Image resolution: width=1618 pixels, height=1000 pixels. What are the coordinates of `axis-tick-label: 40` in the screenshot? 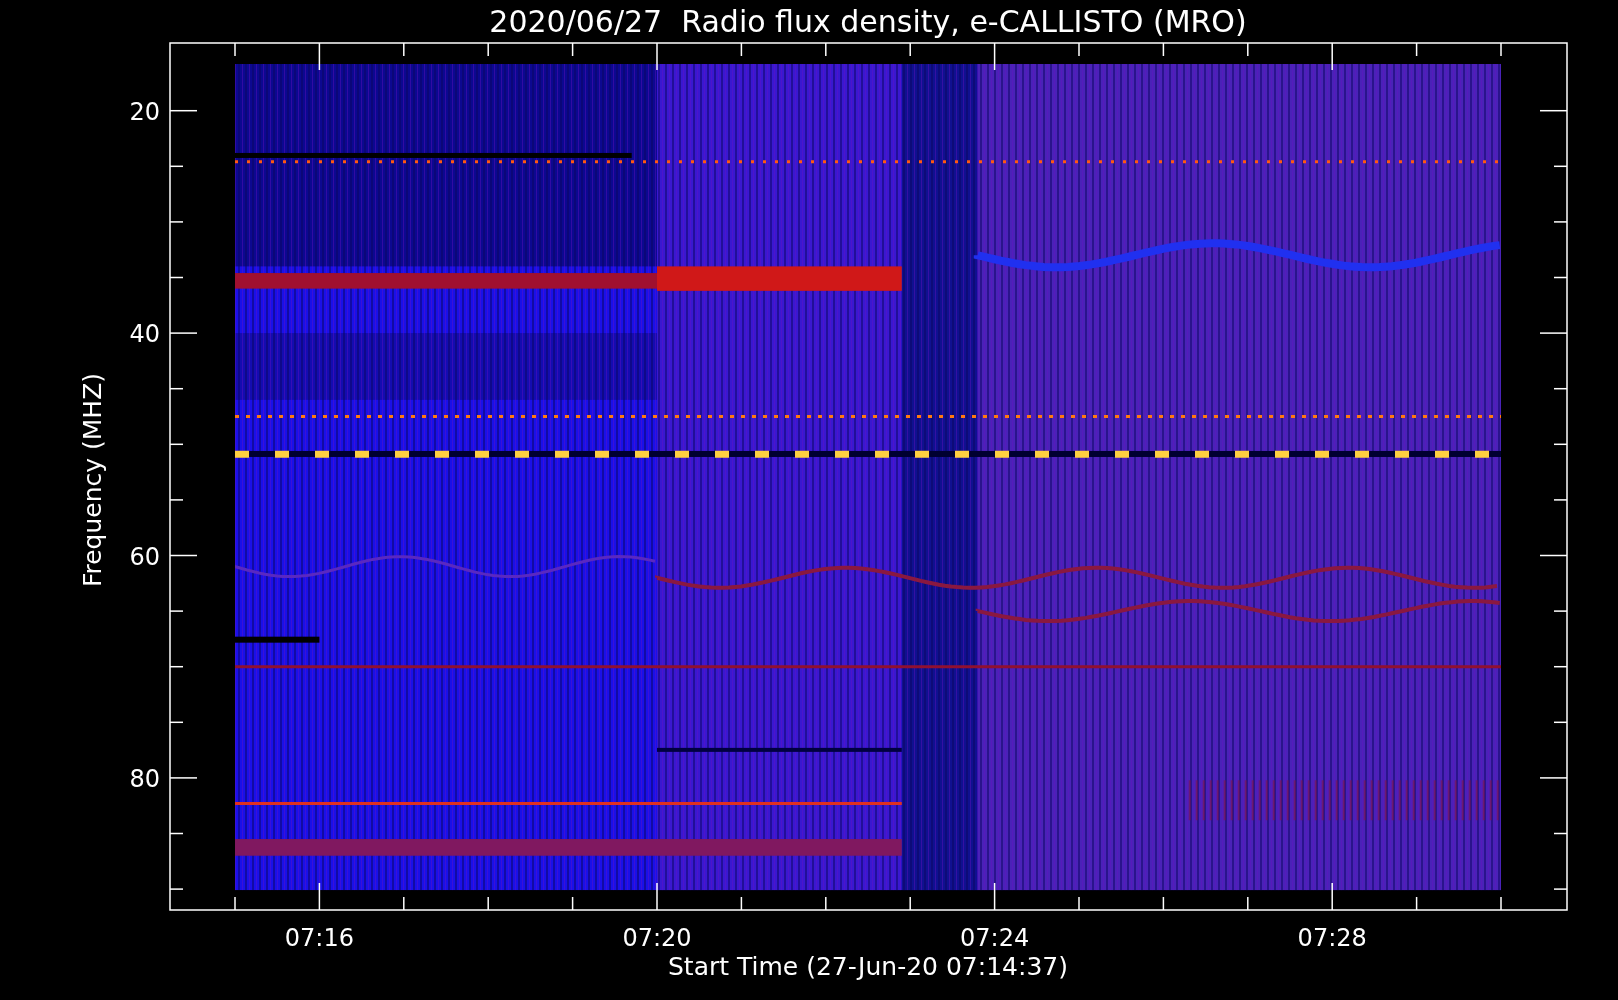 It's located at (144, 334).